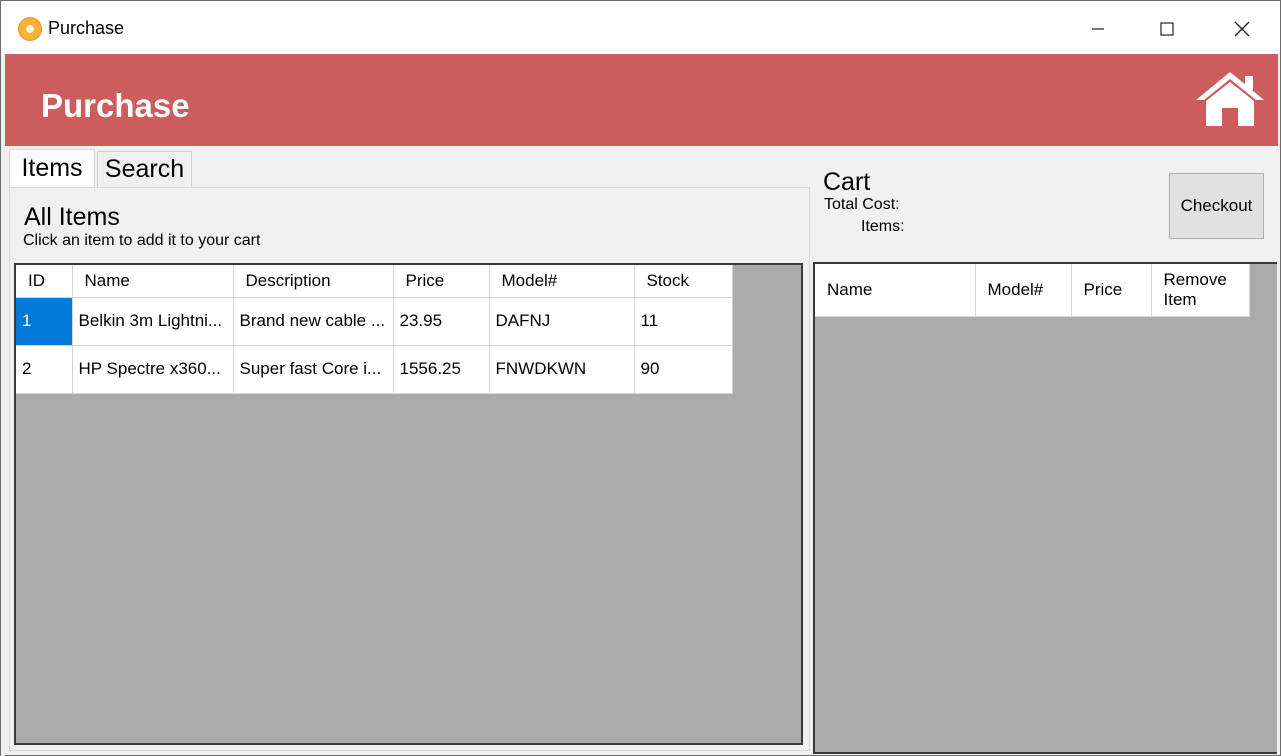 Image resolution: width=1281 pixels, height=756 pixels. What do you see at coordinates (640, 27) in the screenshot?
I see `title-bar: Purchase` at bounding box center [640, 27].